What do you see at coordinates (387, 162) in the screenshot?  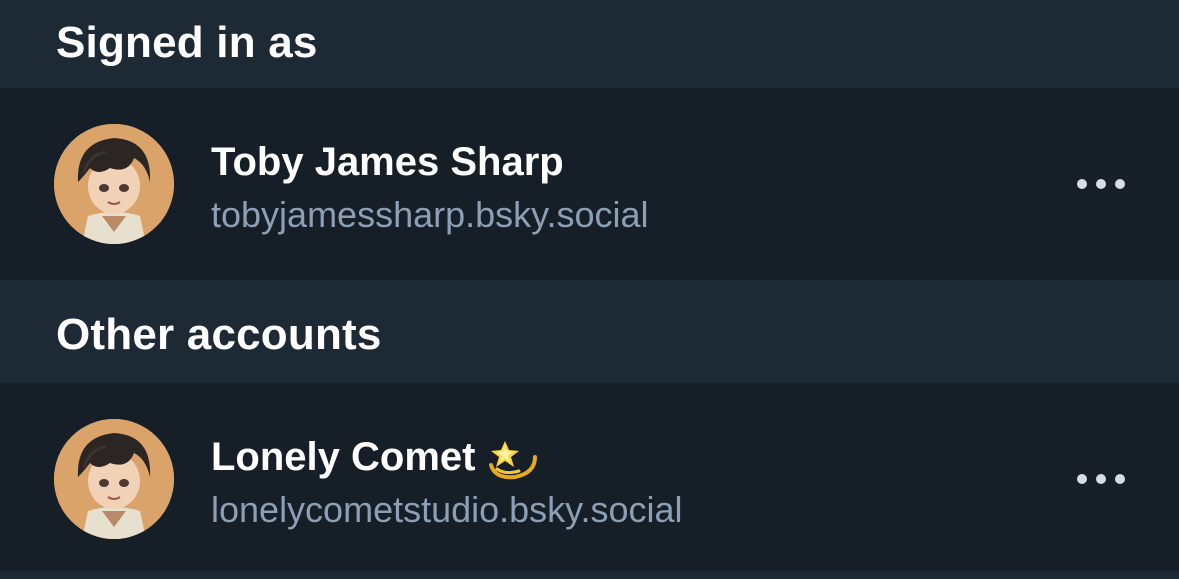 I see `account-name: Toby James Sharp` at bounding box center [387, 162].